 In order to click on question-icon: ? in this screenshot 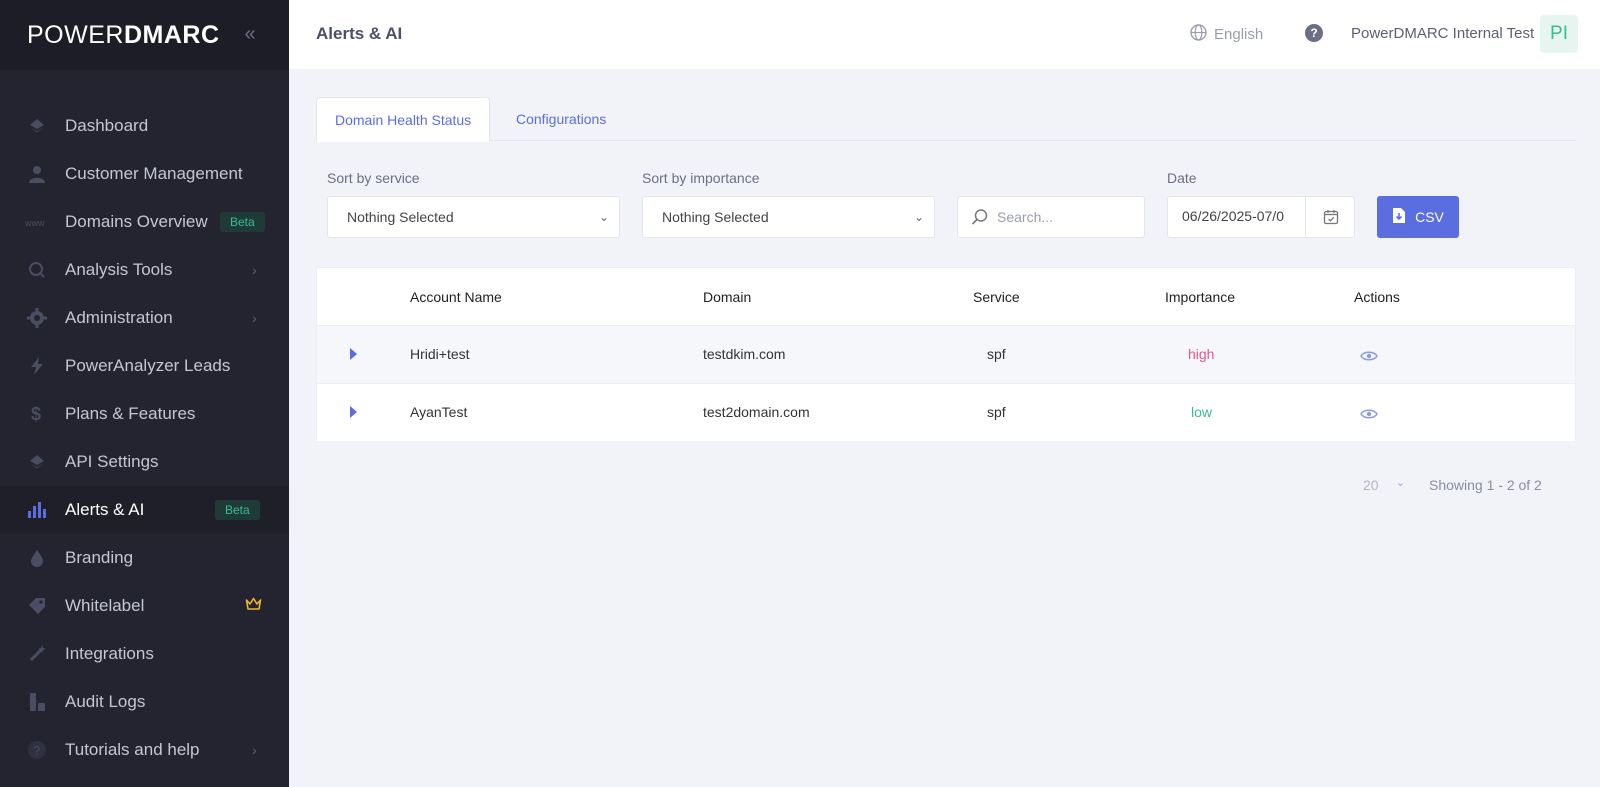, I will do `click(37, 750)`.